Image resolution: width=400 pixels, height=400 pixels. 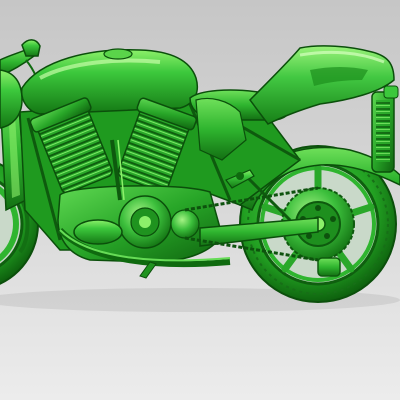 What do you see at coordinates (329, 267) in the screenshot?
I see `rear-brake-caliper` at bounding box center [329, 267].